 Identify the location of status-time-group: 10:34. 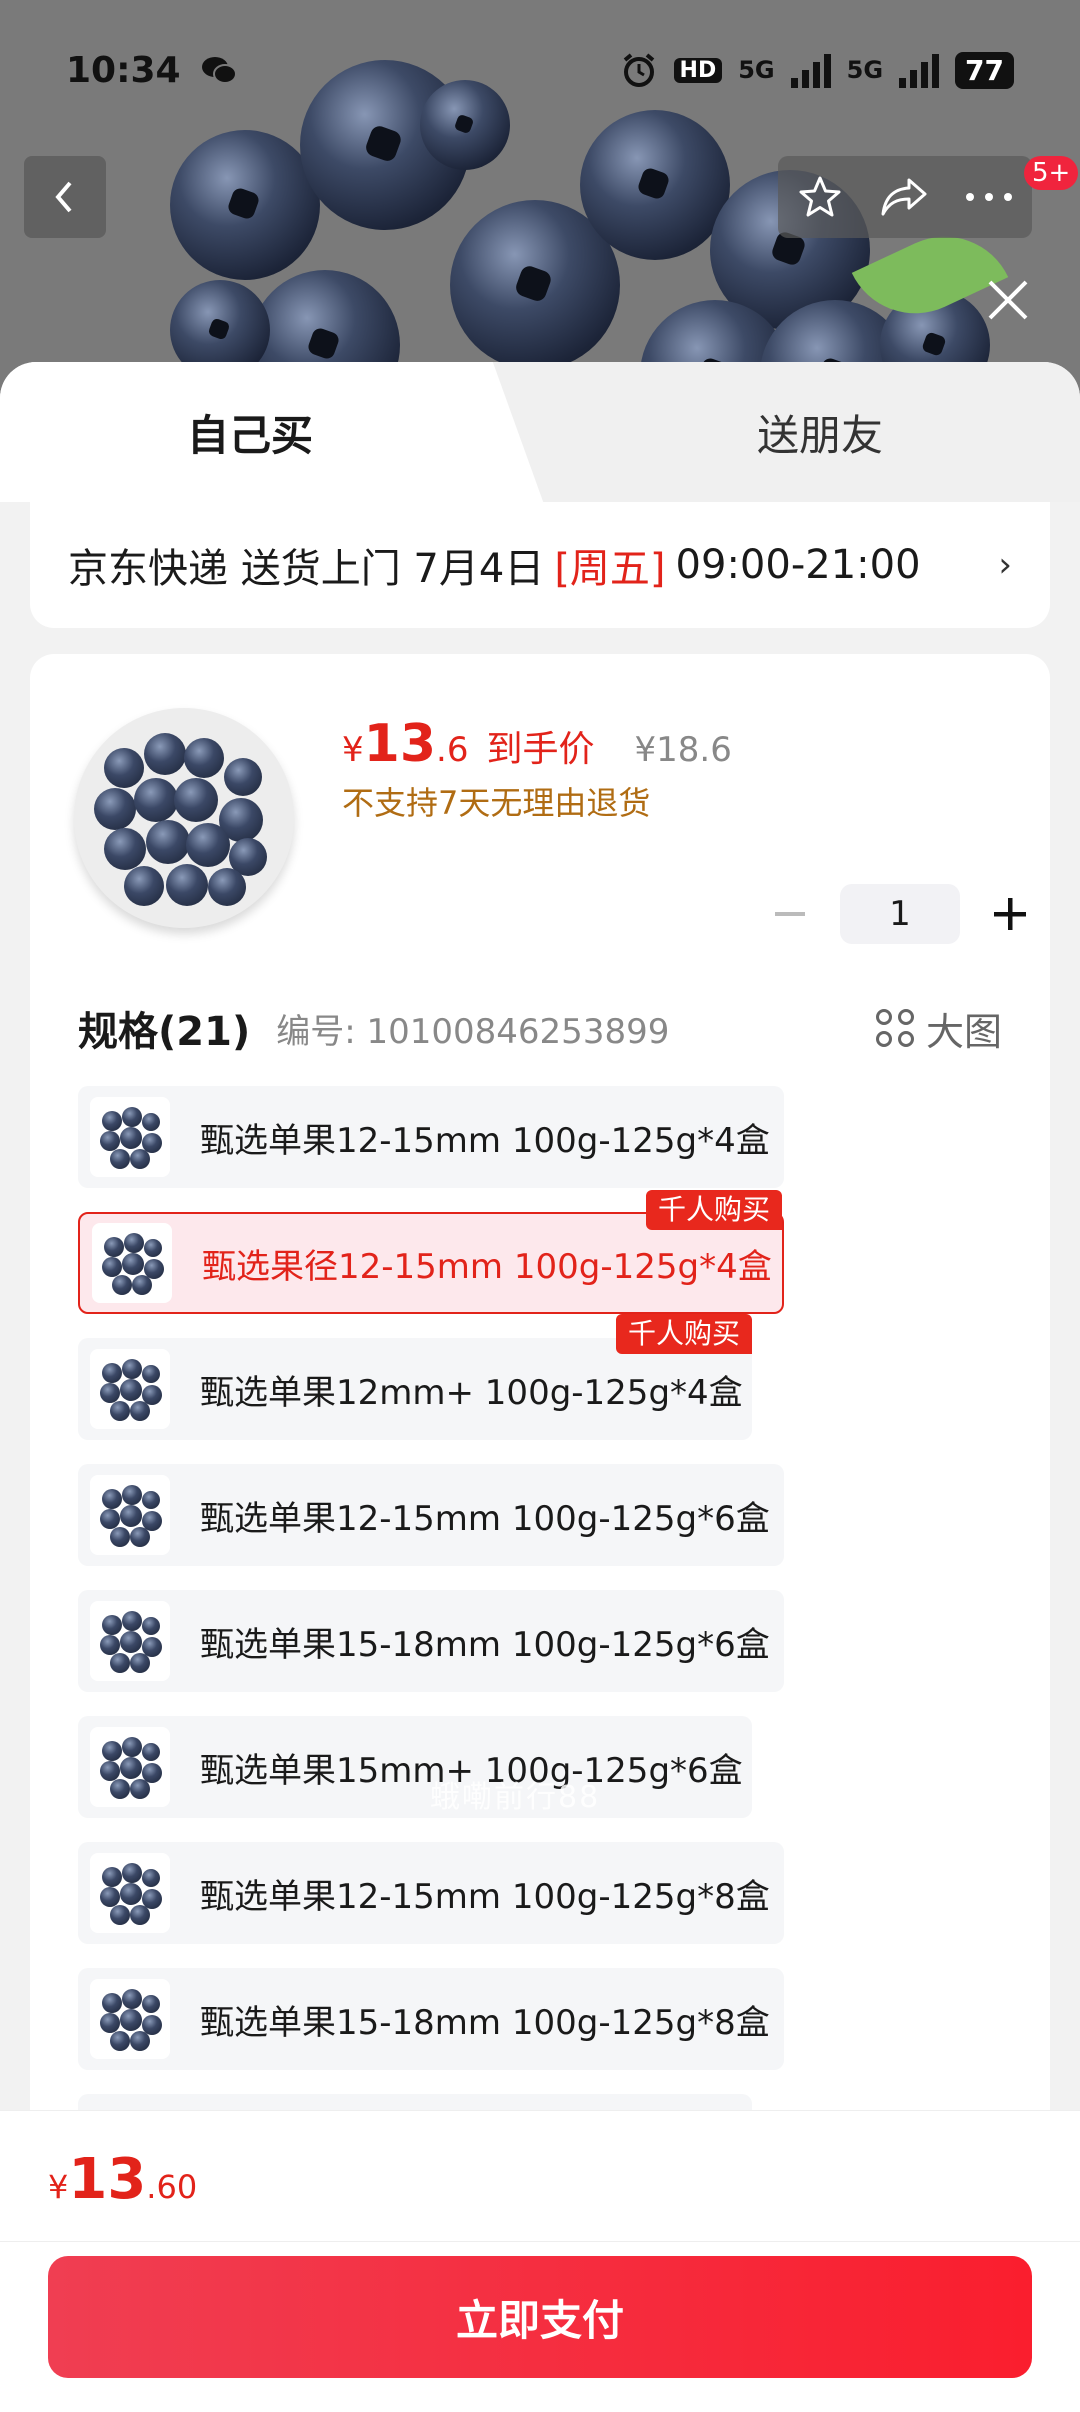
(151, 70).